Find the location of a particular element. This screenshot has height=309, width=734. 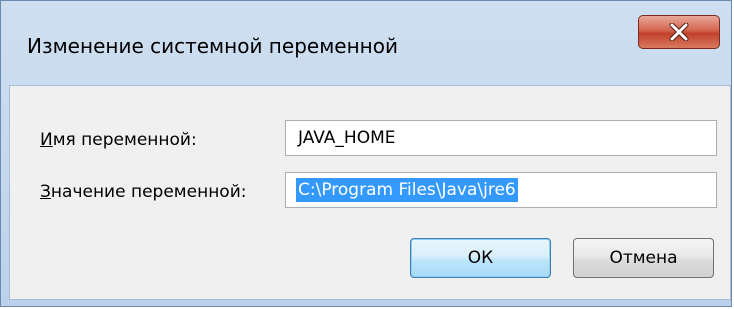

variable-name-value: JAVA_HOME is located at coordinates (347, 138).